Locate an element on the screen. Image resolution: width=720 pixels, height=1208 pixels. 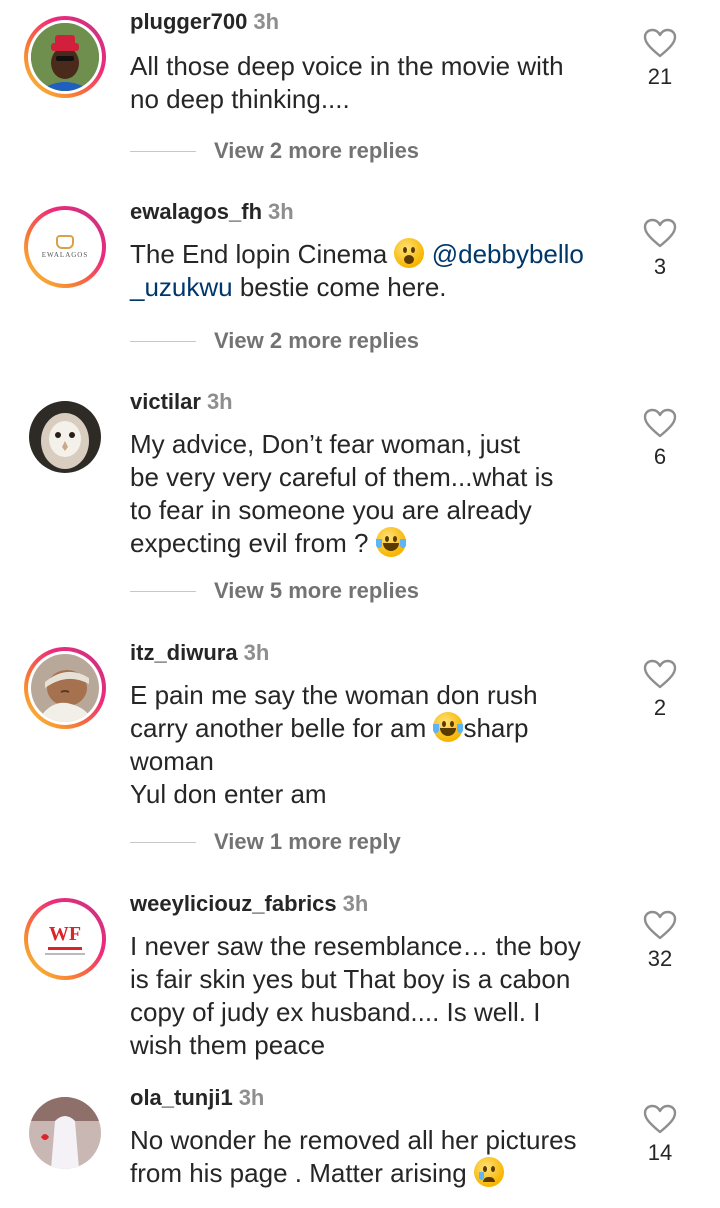
username: ola_tunji1 is located at coordinates (181, 1097).